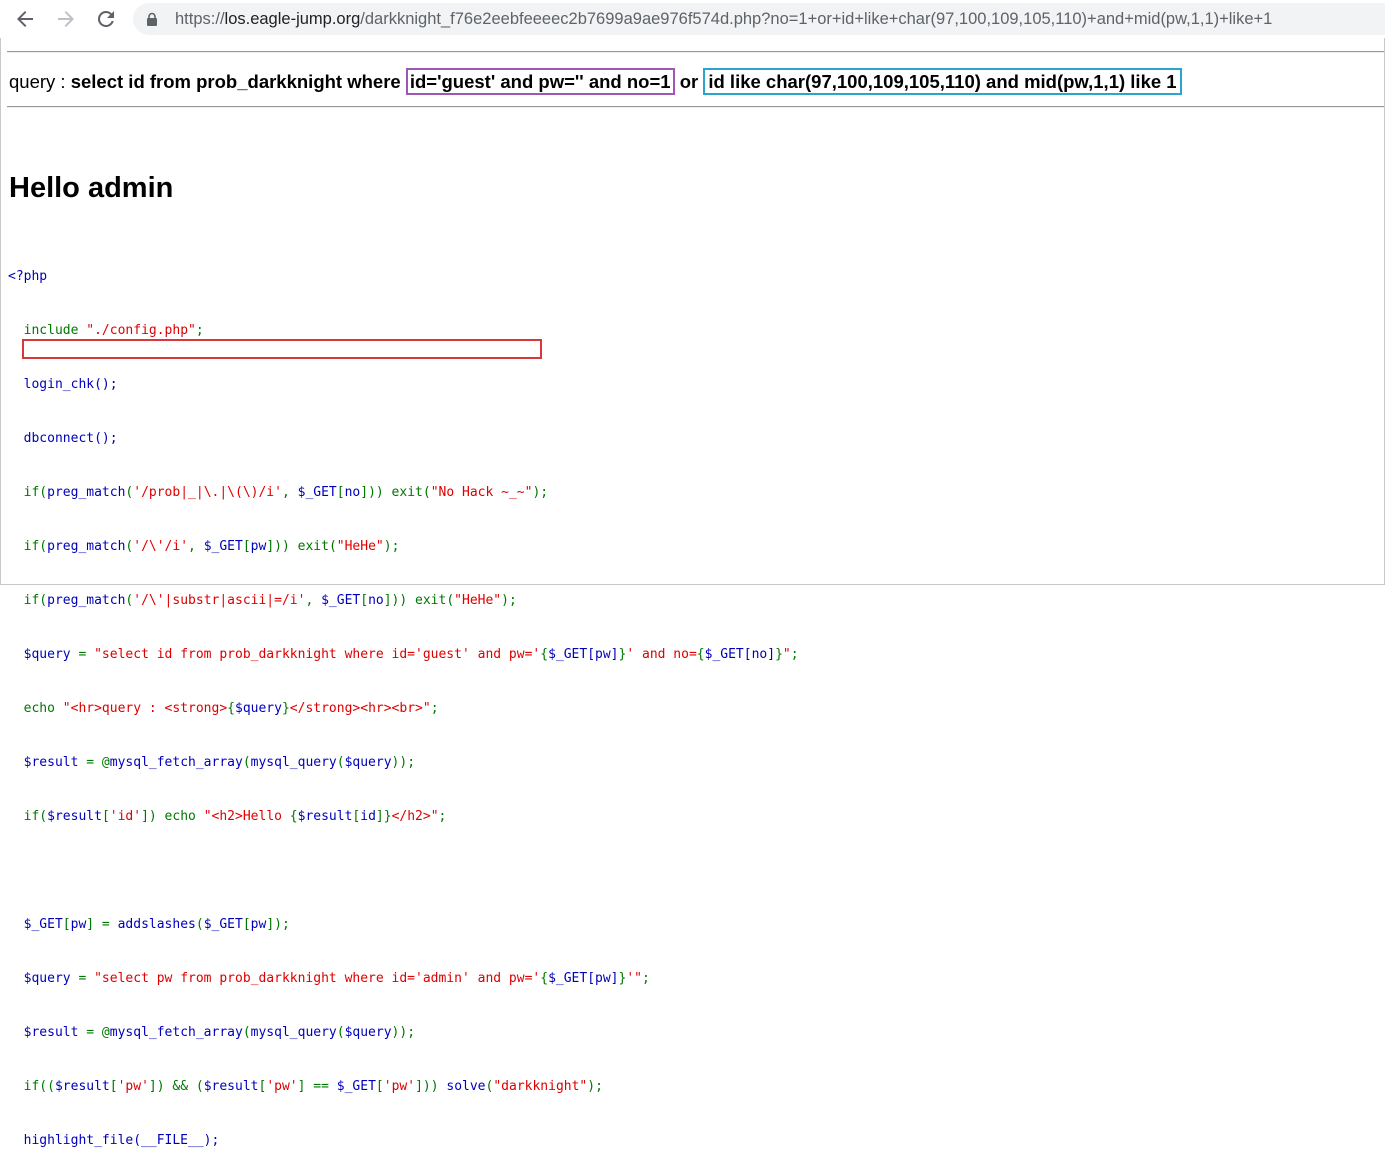 Image resolution: width=1385 pixels, height=1170 pixels. Describe the element at coordinates (152, 19) in the screenshot. I see `lock-icon` at that location.